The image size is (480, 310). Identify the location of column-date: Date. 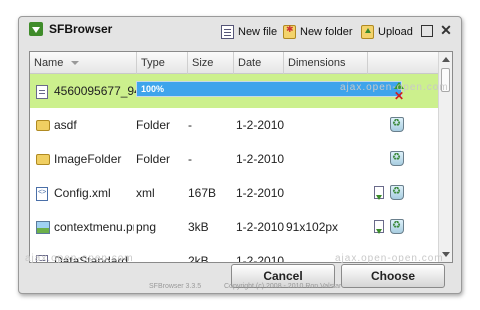
(259, 63).